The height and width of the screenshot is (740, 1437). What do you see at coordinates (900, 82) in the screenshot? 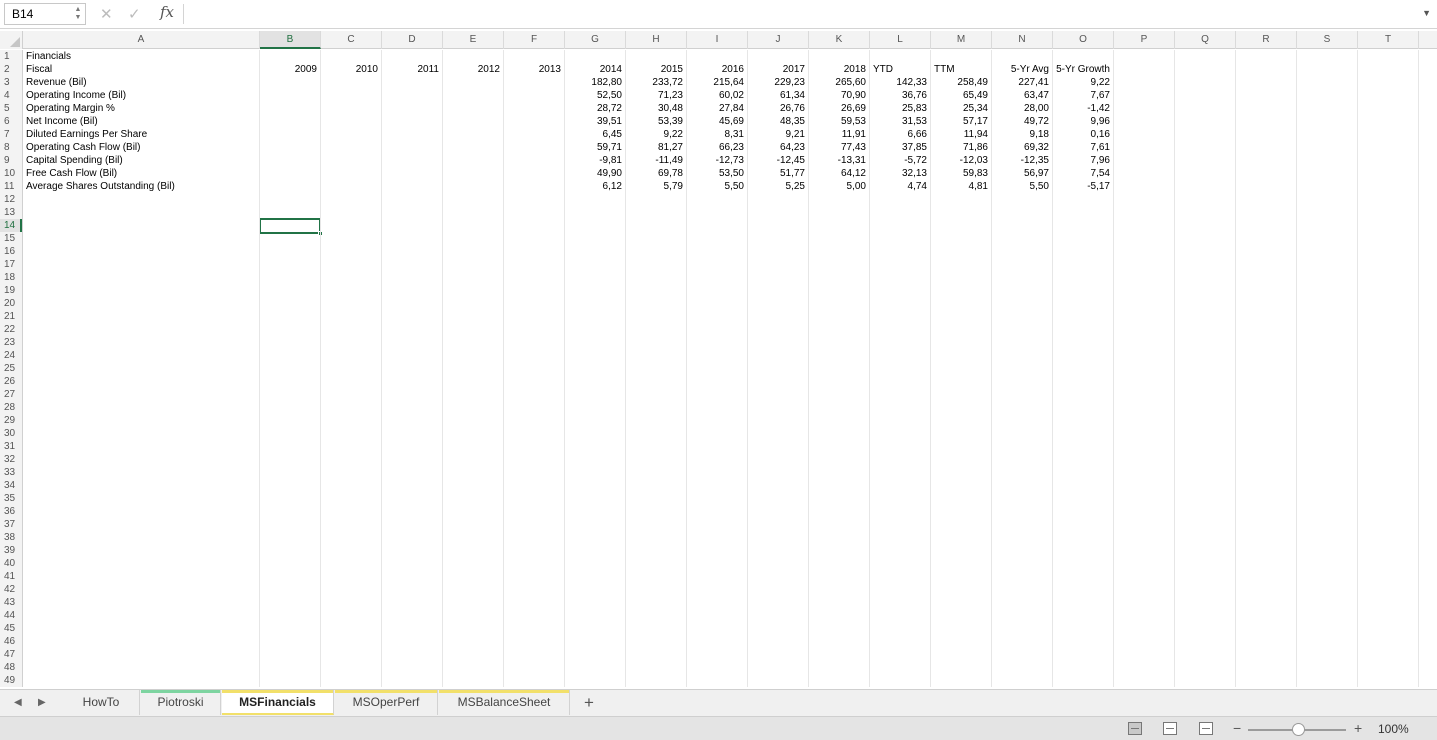
I see `cell-l3: 142,33` at bounding box center [900, 82].